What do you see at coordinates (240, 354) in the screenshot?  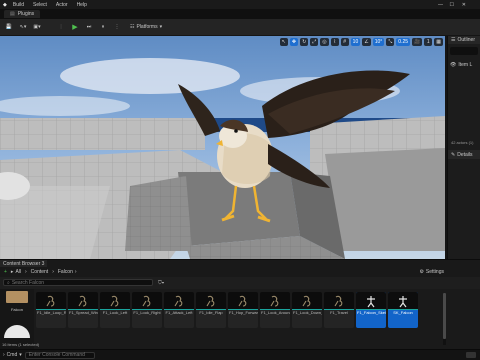 I see `status-bar: › Cmd ▾ Enter Console Command` at bounding box center [240, 354].